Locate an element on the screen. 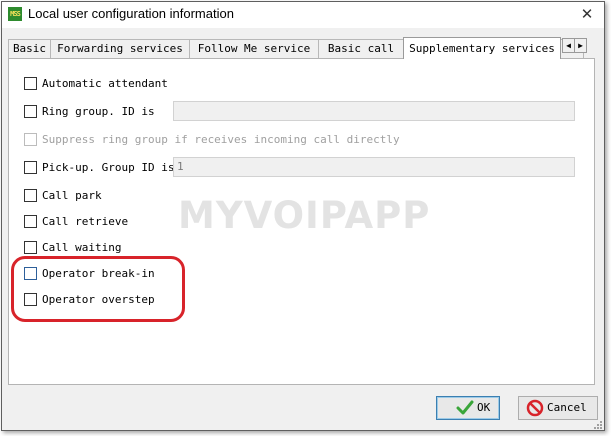 The height and width of the screenshot is (436, 611). tab-forwarding-services: Forwarding services is located at coordinates (120, 48).